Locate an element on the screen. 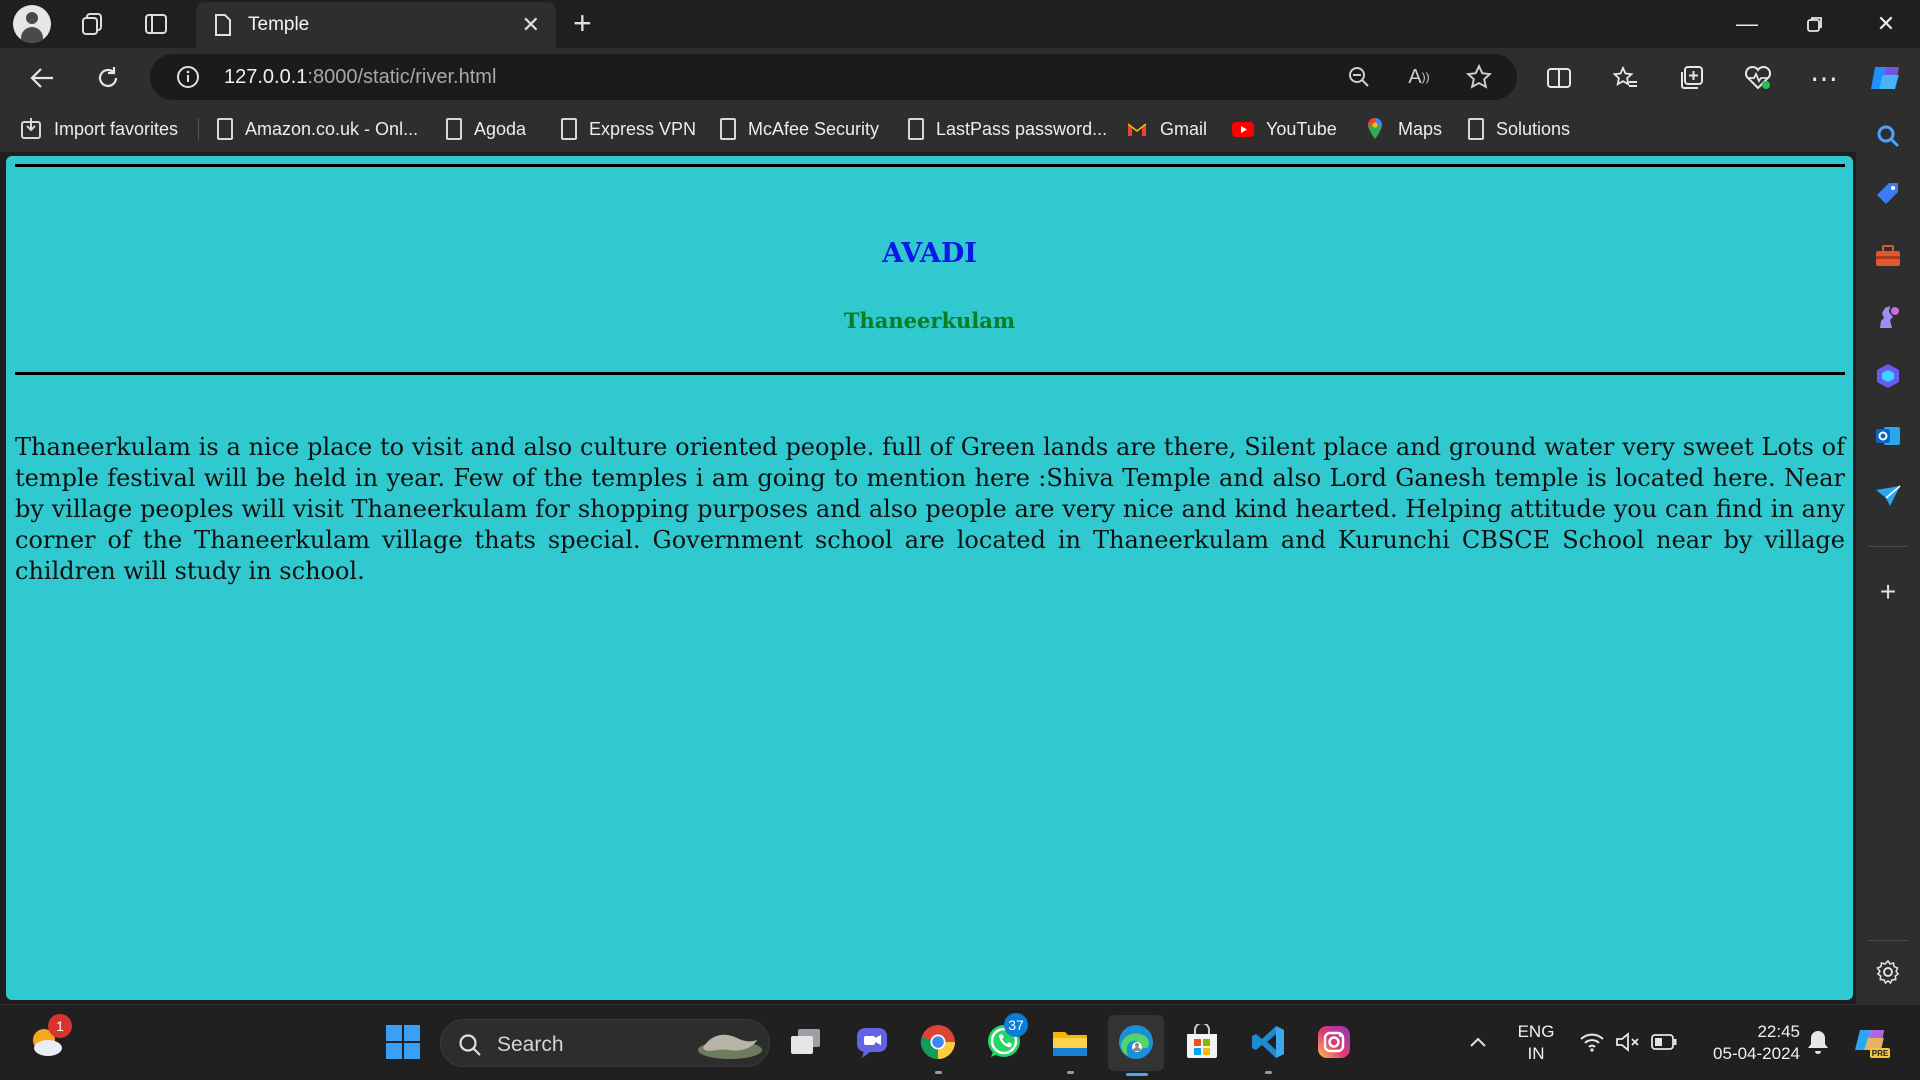 The image size is (1920, 1080). search-highlight-image-icon is located at coordinates (730, 1046).